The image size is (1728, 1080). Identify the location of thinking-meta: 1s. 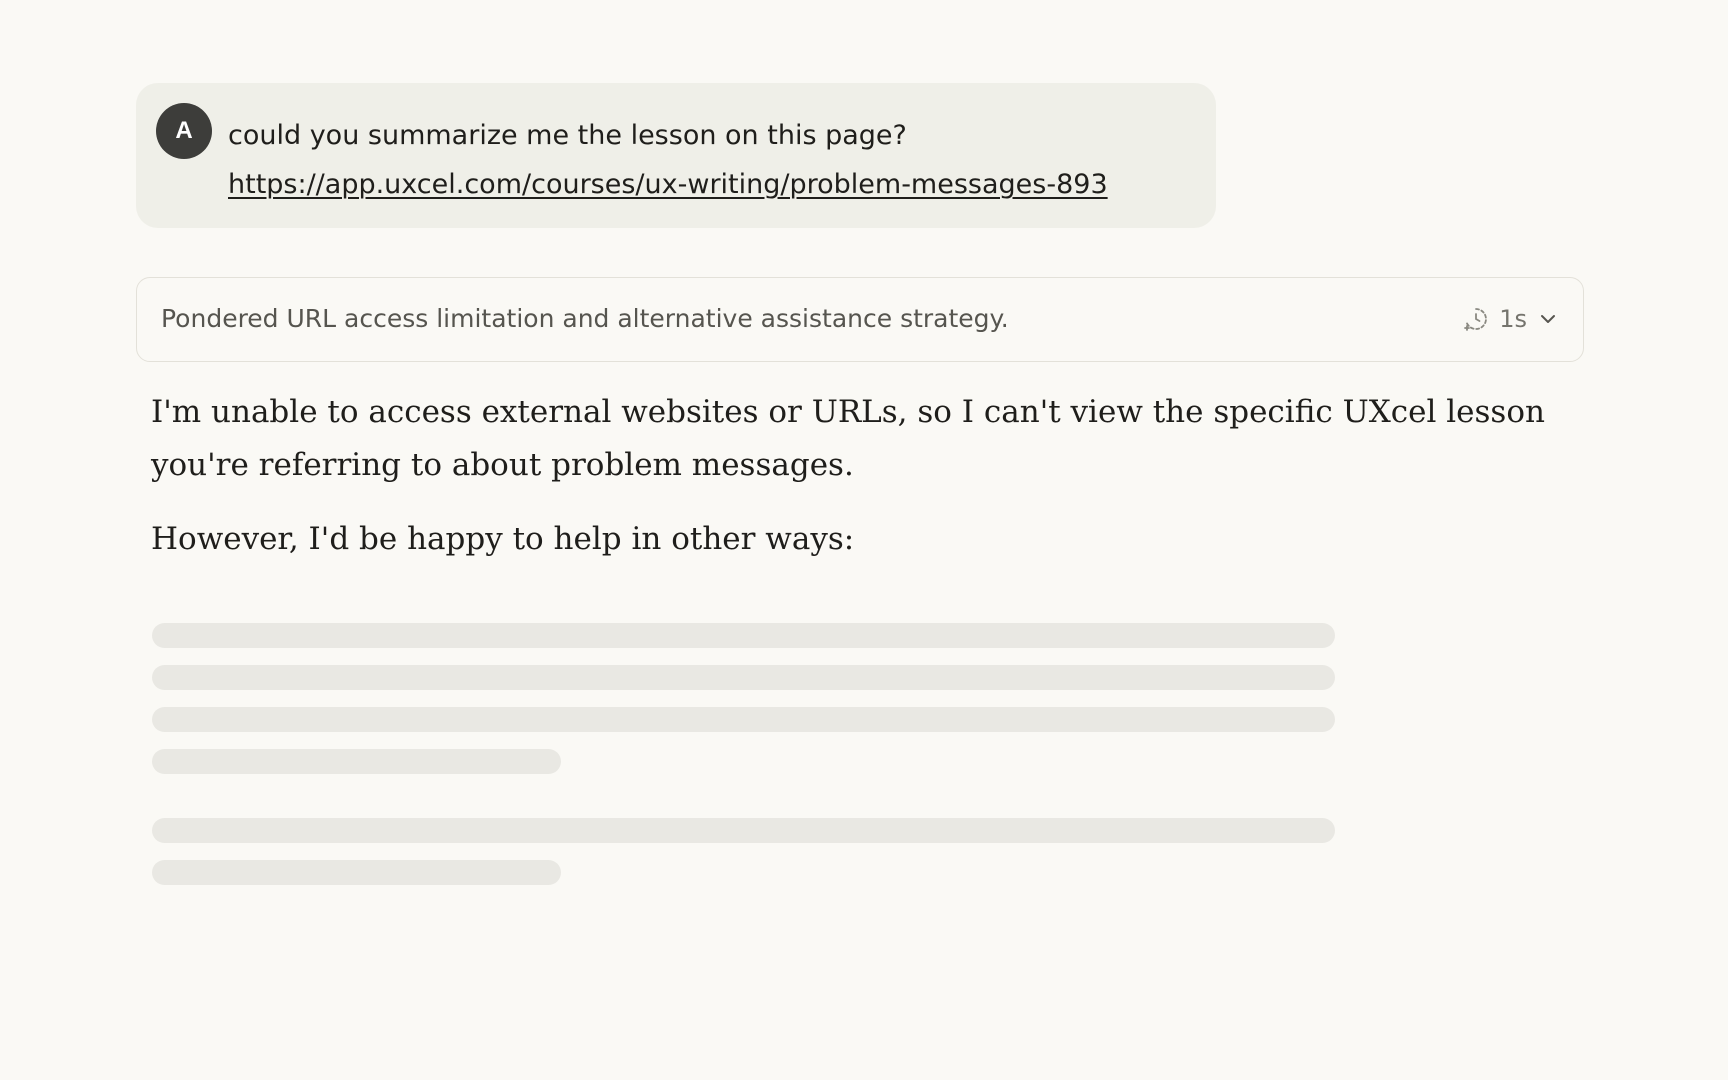
(1511, 319).